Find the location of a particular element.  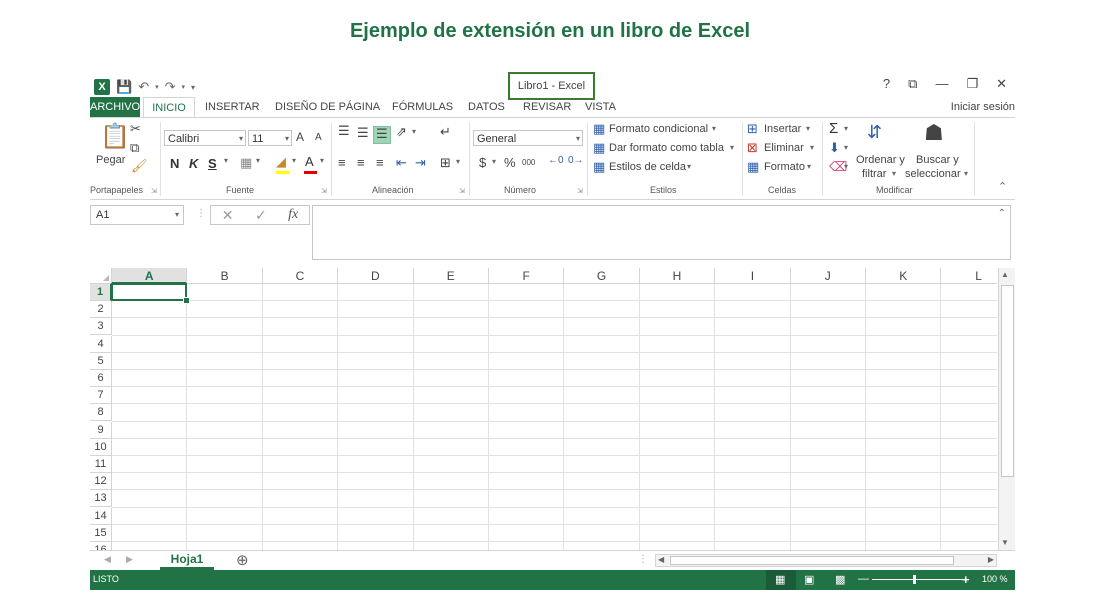

wrap-text-icon: ↵ is located at coordinates (445, 132).